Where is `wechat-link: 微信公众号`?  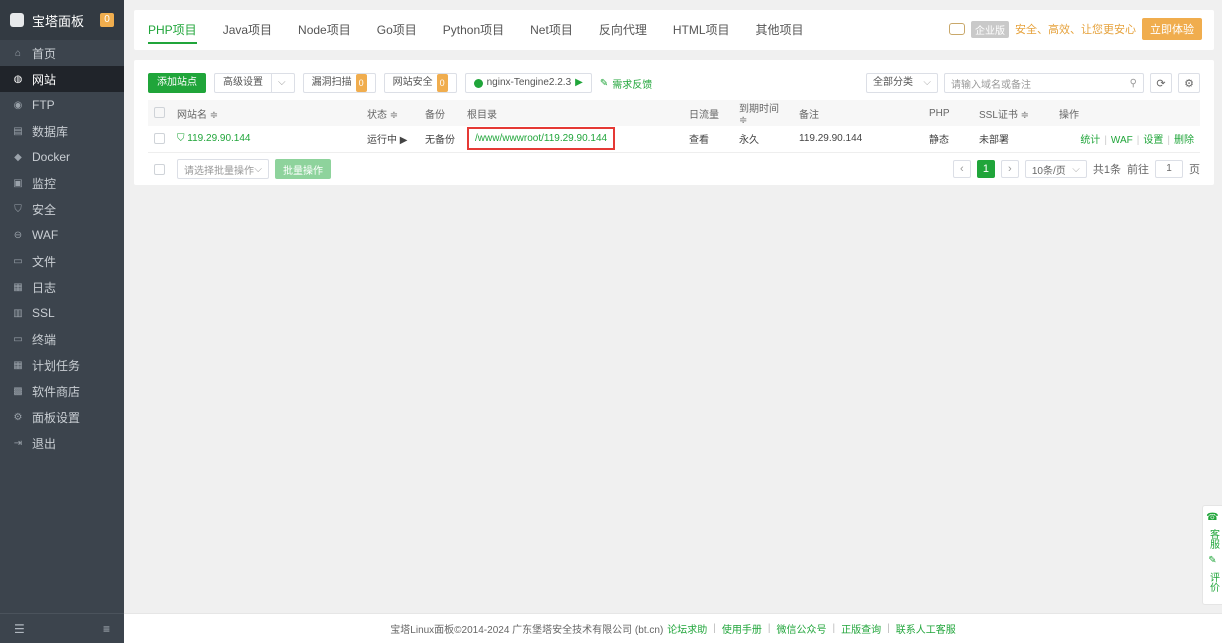
wechat-link: 微信公众号 is located at coordinates (802, 628).